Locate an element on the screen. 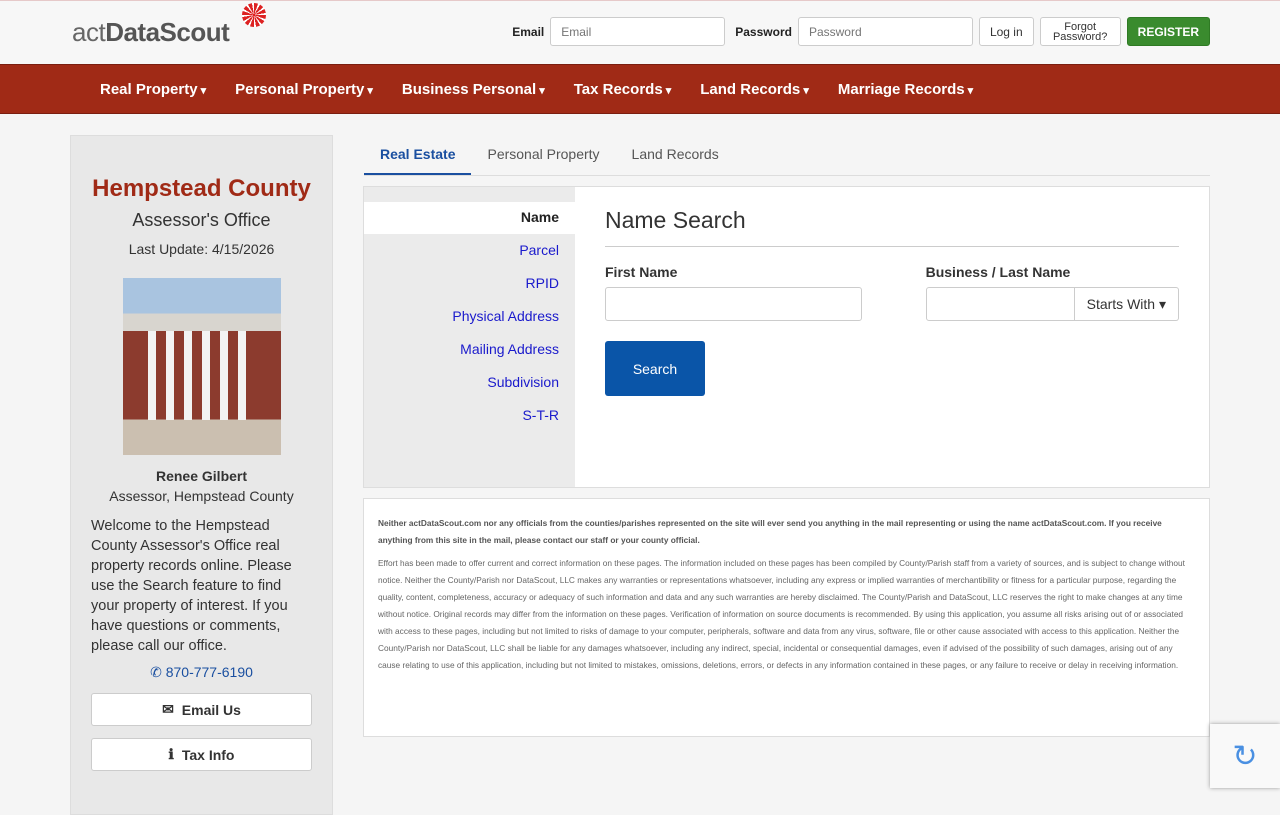 This screenshot has width=1280, height=815. tab-land-records: Land Records is located at coordinates (675, 155).